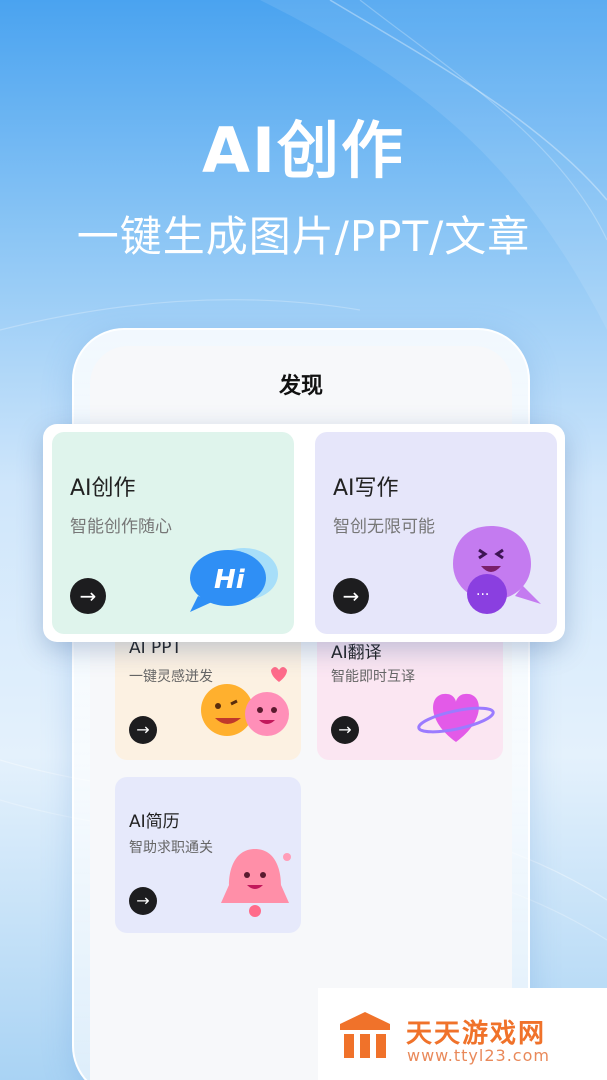 The image size is (607, 1080). What do you see at coordinates (171, 848) in the screenshot?
I see `card-subtitle: 智助求职通关` at bounding box center [171, 848].